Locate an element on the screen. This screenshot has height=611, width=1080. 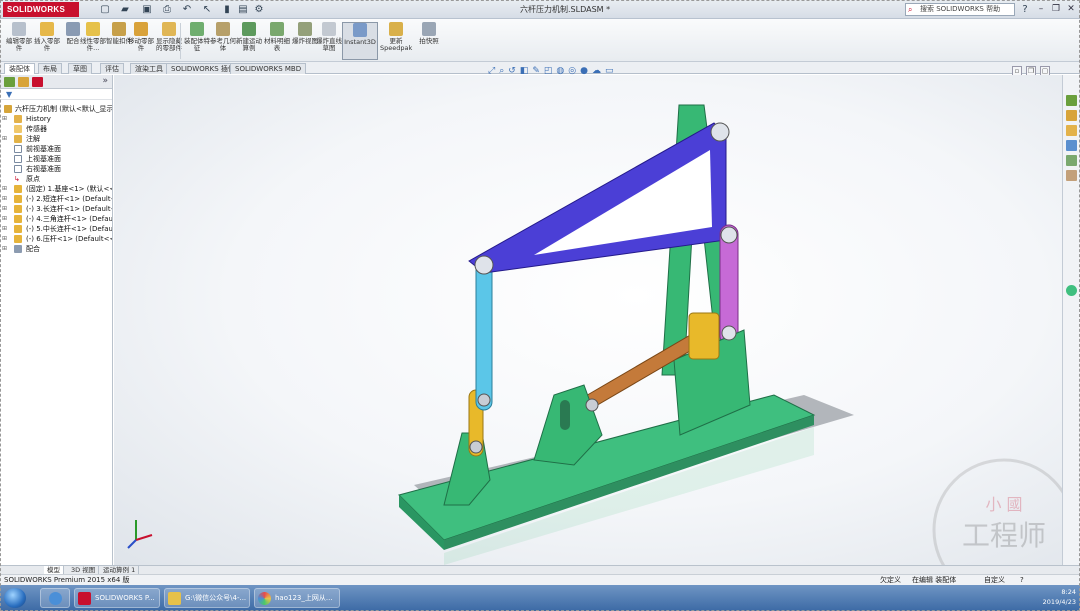
tree-item-component-press-rod: ⊞ (-) 6.压杆<1> (Default<<D is located at coordinates (56, 239).